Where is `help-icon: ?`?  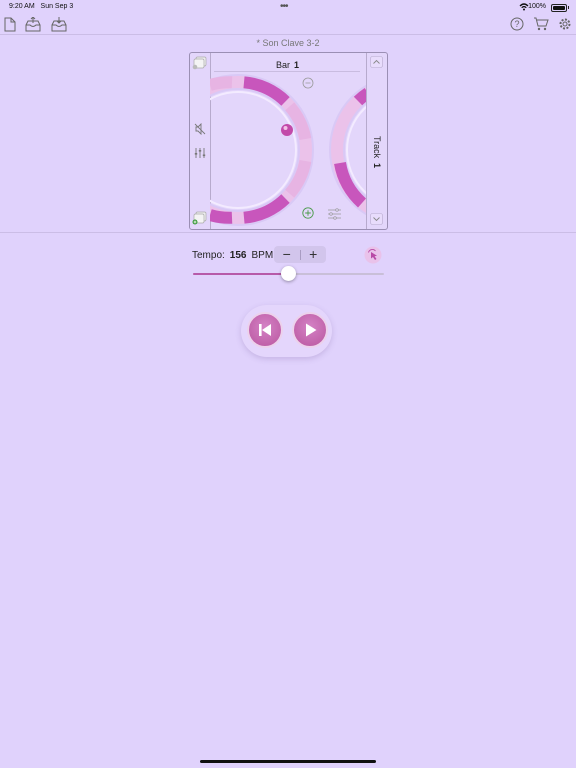 help-icon: ? is located at coordinates (517, 24).